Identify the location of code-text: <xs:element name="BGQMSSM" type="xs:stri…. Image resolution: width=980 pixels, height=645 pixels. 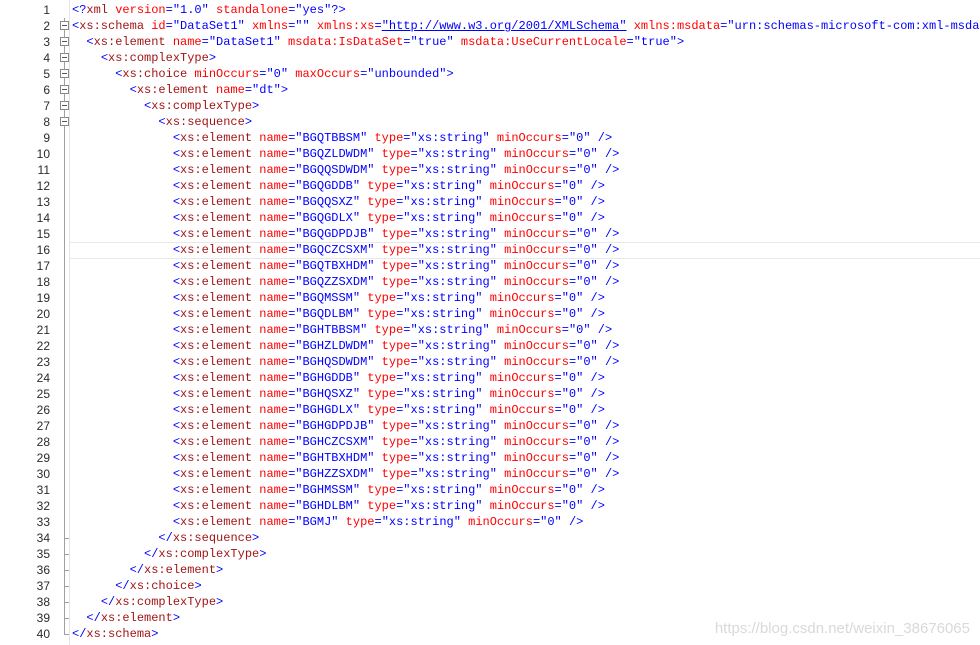
(338, 298).